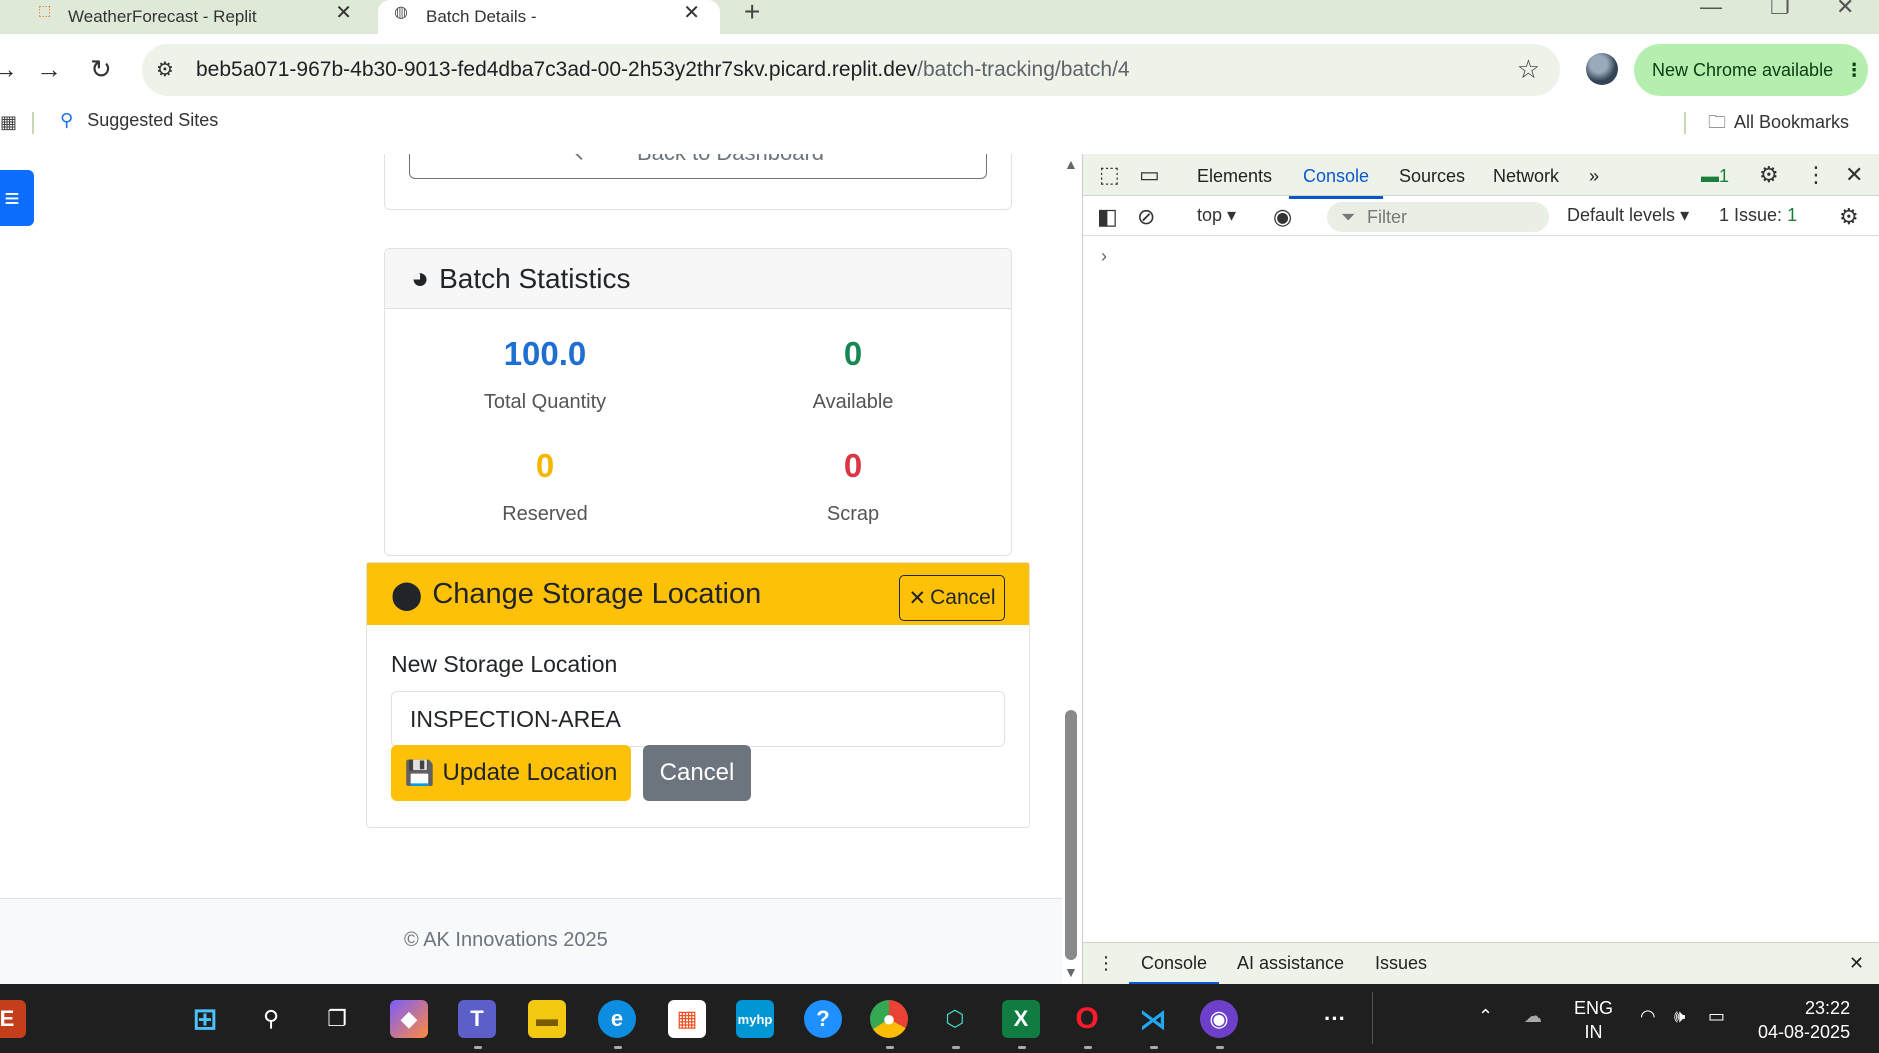 This screenshot has width=1879, height=1053. What do you see at coordinates (1602, 69) in the screenshot?
I see `profile-avatar` at bounding box center [1602, 69].